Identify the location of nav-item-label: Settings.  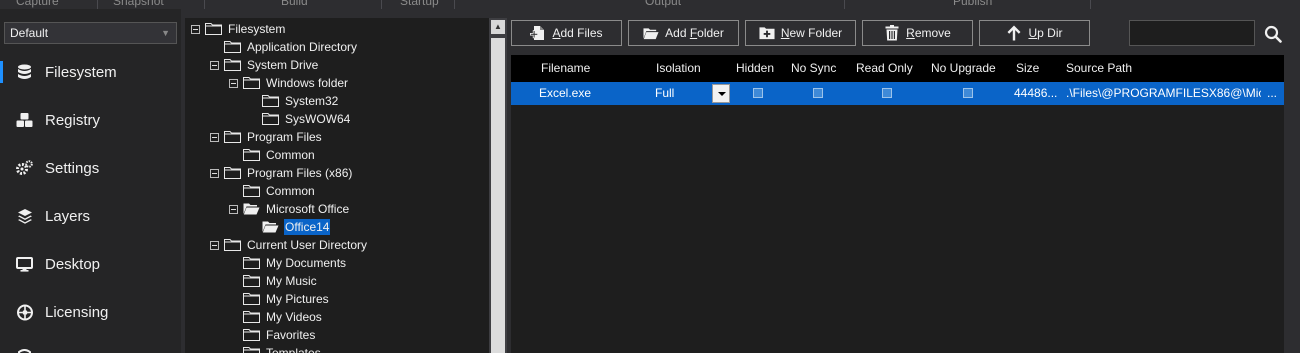
(72, 168).